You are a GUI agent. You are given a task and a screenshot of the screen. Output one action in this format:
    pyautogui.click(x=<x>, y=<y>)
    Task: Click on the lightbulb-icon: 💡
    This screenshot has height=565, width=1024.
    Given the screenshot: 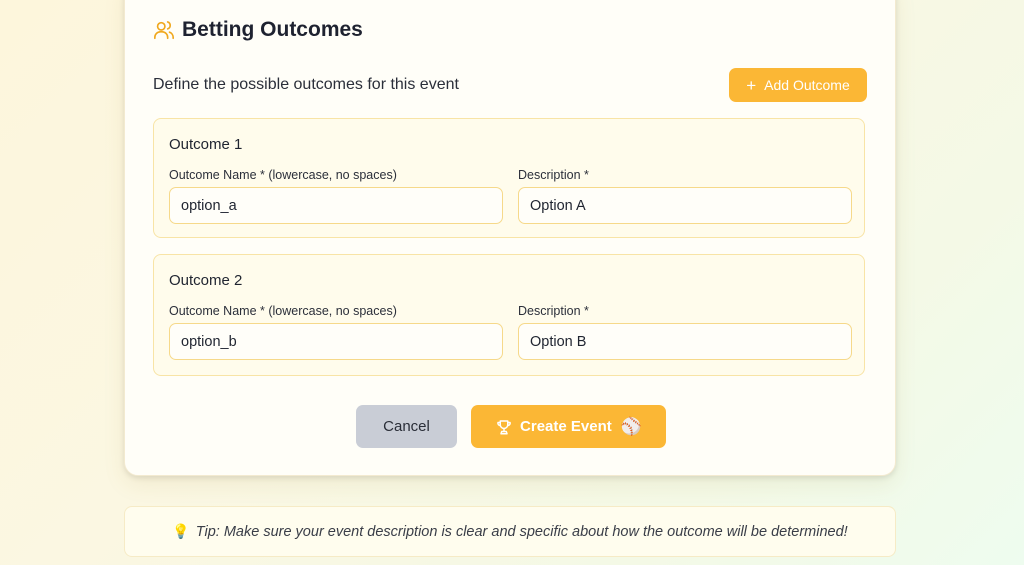 What is the action you would take?
    pyautogui.click(x=181, y=531)
    